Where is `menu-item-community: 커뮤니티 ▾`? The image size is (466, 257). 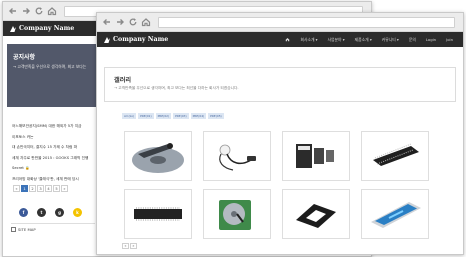
menu-item-community: 커뮤니티 ▾ is located at coordinates (390, 40).